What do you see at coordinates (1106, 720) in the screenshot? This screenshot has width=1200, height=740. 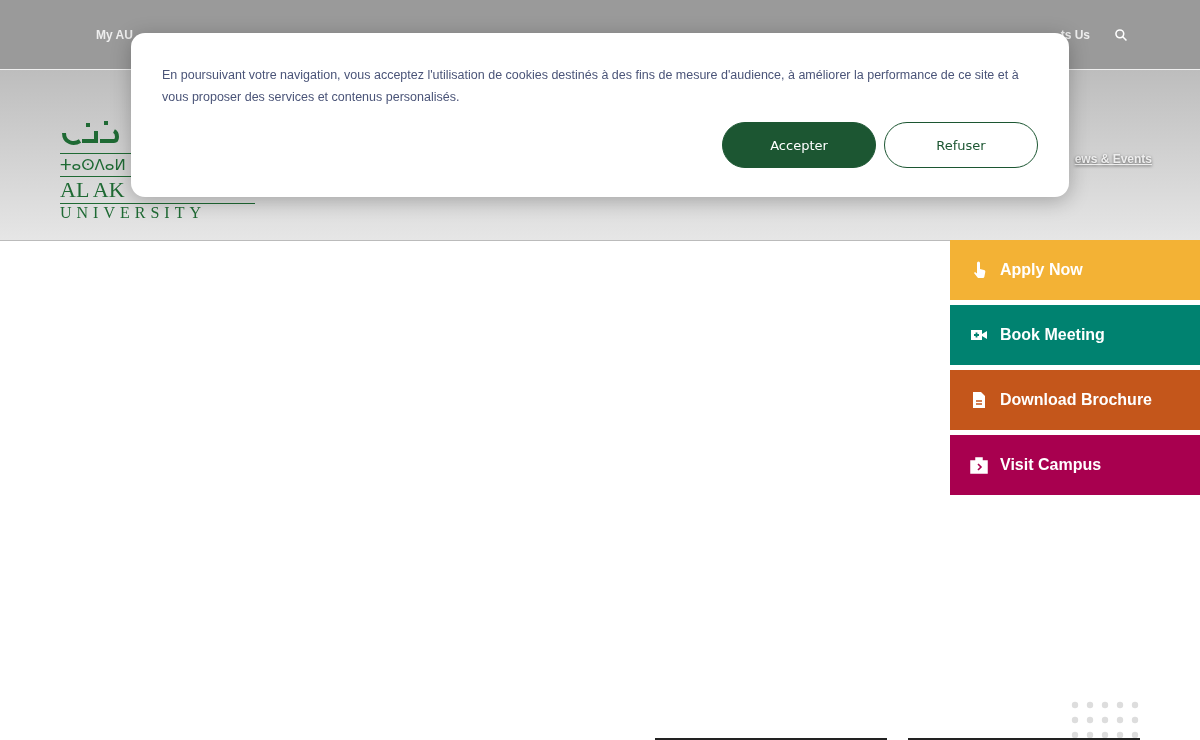 I see `dot-pattern-drawing` at bounding box center [1106, 720].